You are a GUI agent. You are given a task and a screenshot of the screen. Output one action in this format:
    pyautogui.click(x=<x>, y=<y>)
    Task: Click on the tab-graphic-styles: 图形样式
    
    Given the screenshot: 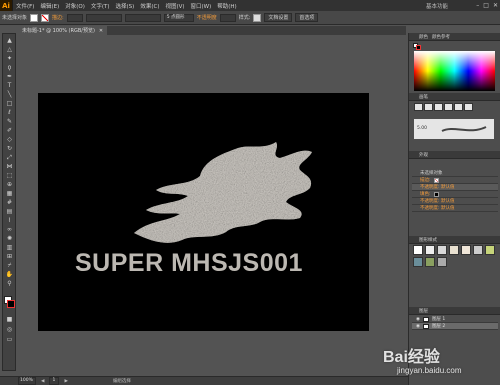 What is the action you would take?
    pyautogui.click(x=428, y=240)
    